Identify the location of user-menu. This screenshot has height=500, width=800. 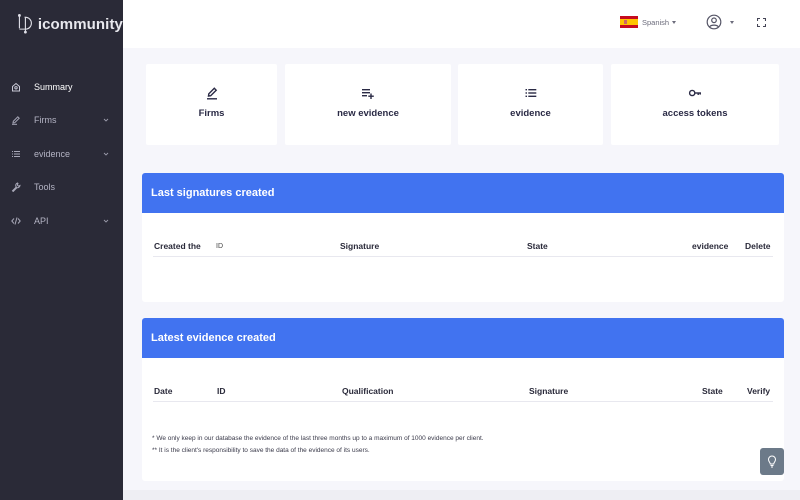
(720, 22).